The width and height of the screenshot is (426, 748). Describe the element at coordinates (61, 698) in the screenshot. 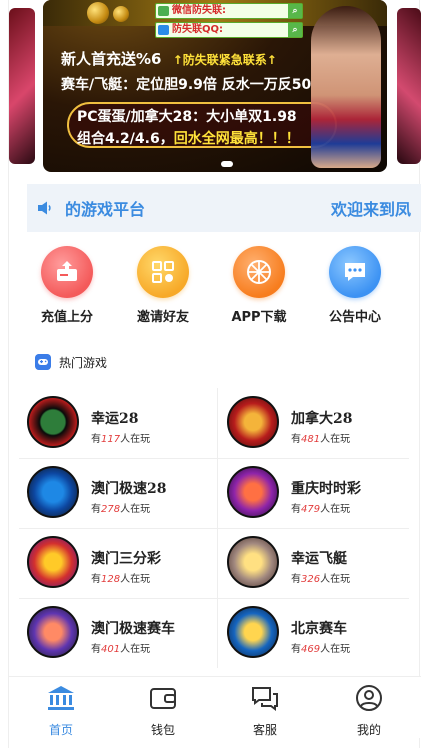

I see `bank-icon` at that location.